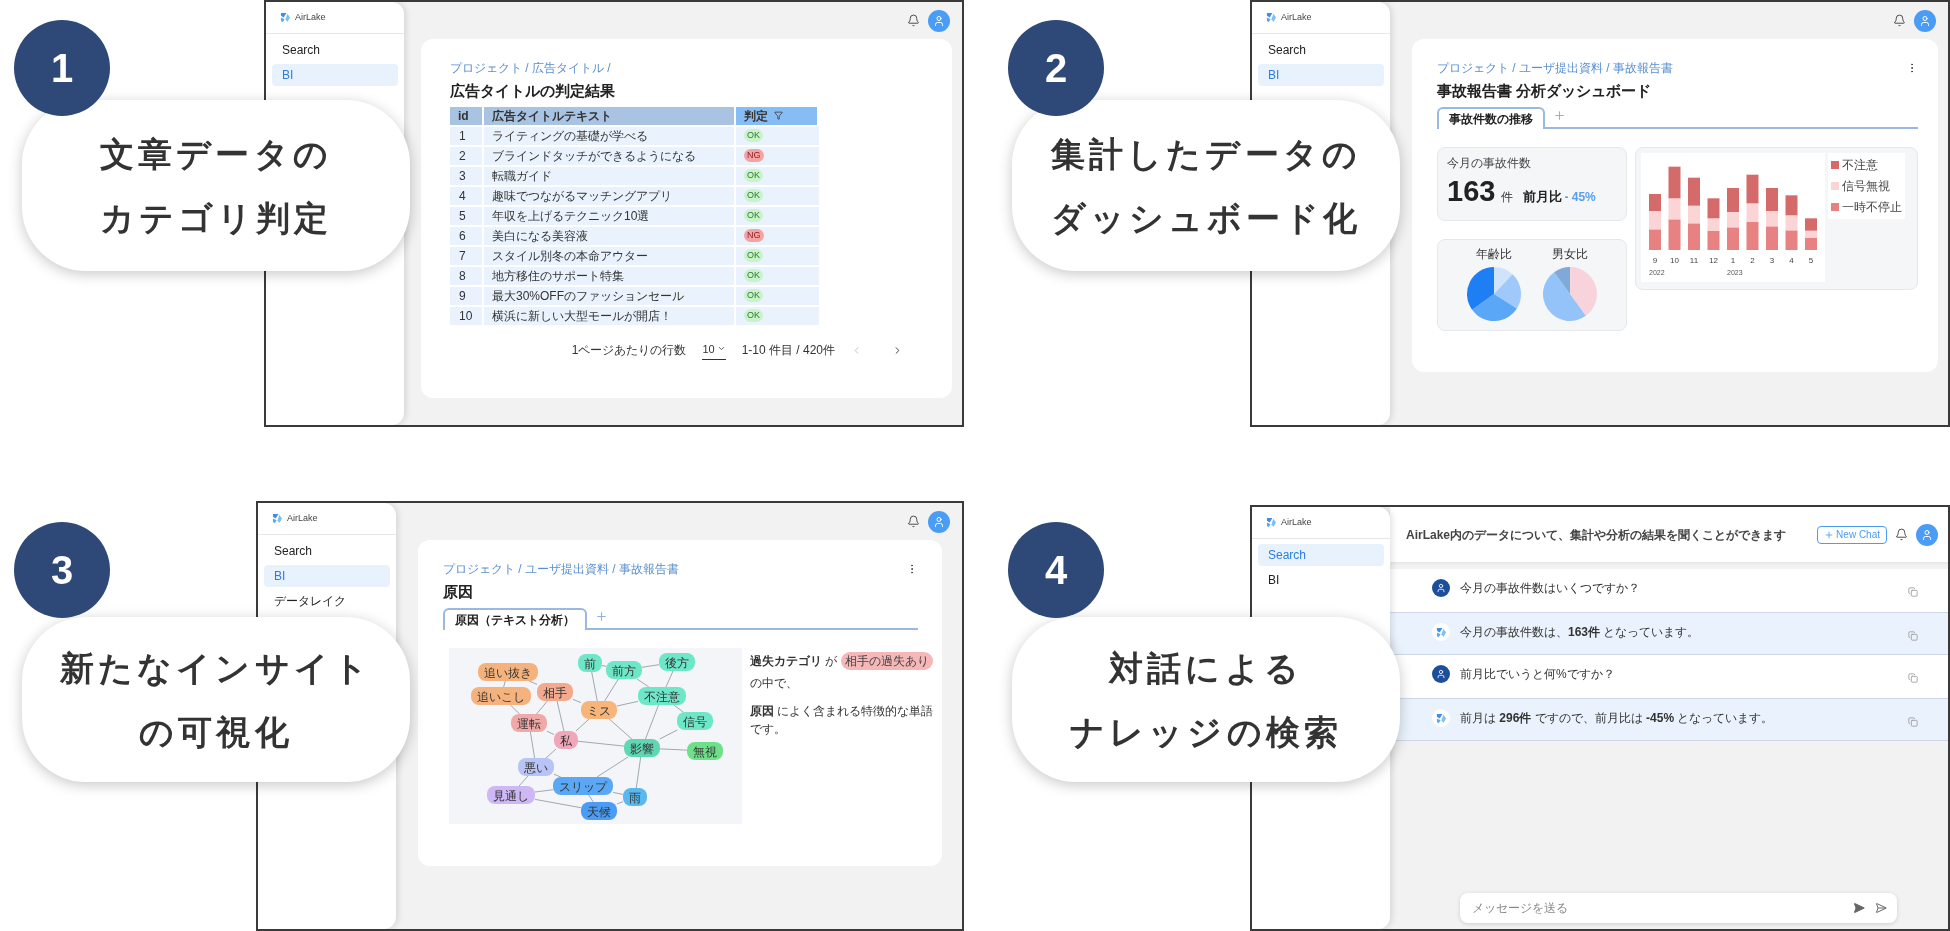 The height and width of the screenshot is (931, 1950). Describe the element at coordinates (677, 661) in the screenshot. I see `graph-node: 後方` at that location.